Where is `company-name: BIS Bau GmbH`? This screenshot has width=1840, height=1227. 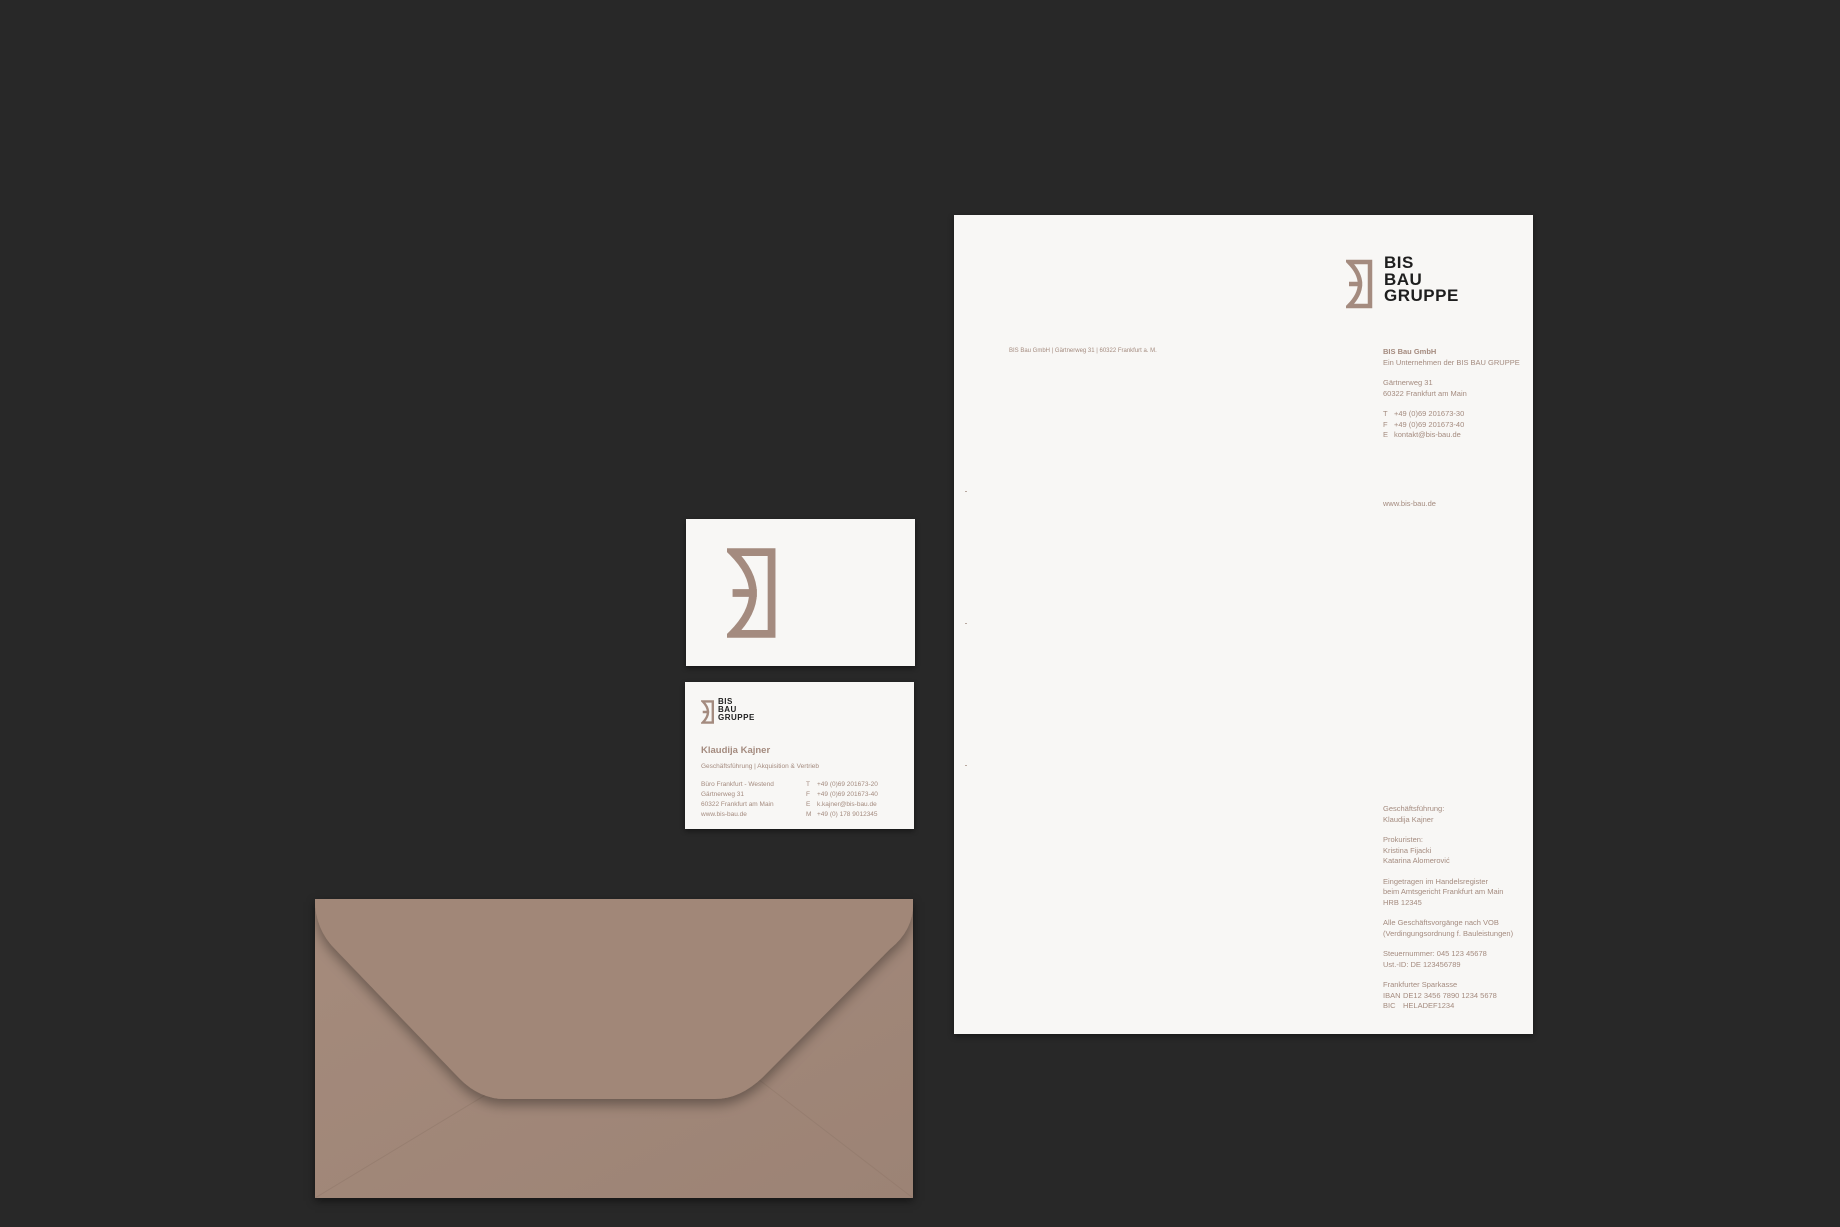
company-name: BIS Bau GmbH is located at coordinates (1410, 351).